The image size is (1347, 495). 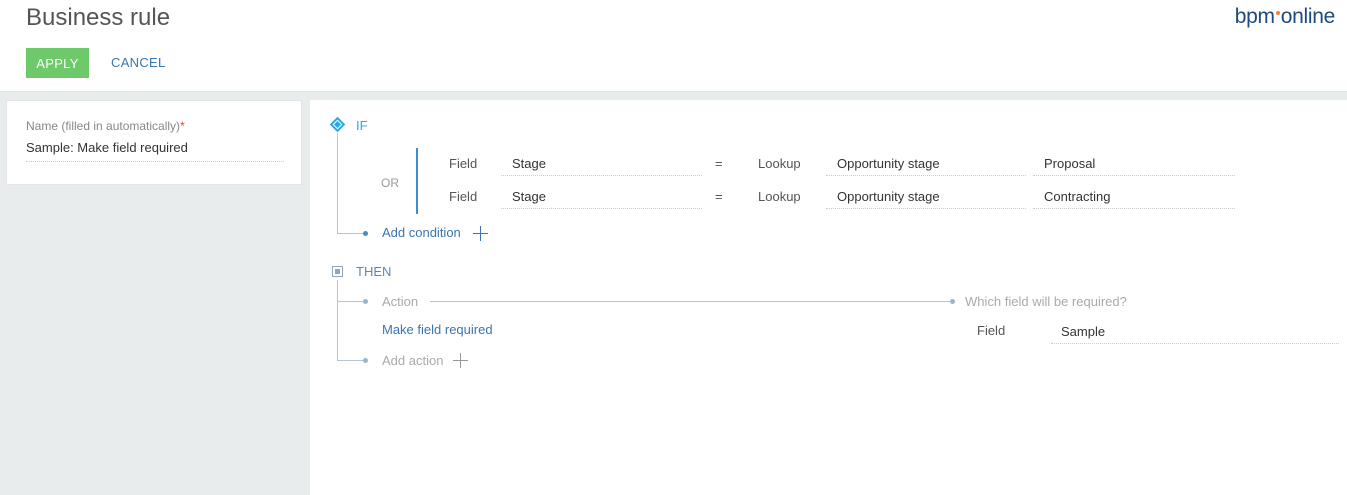 What do you see at coordinates (365, 233) in the screenshot?
I see `add-condition-dot` at bounding box center [365, 233].